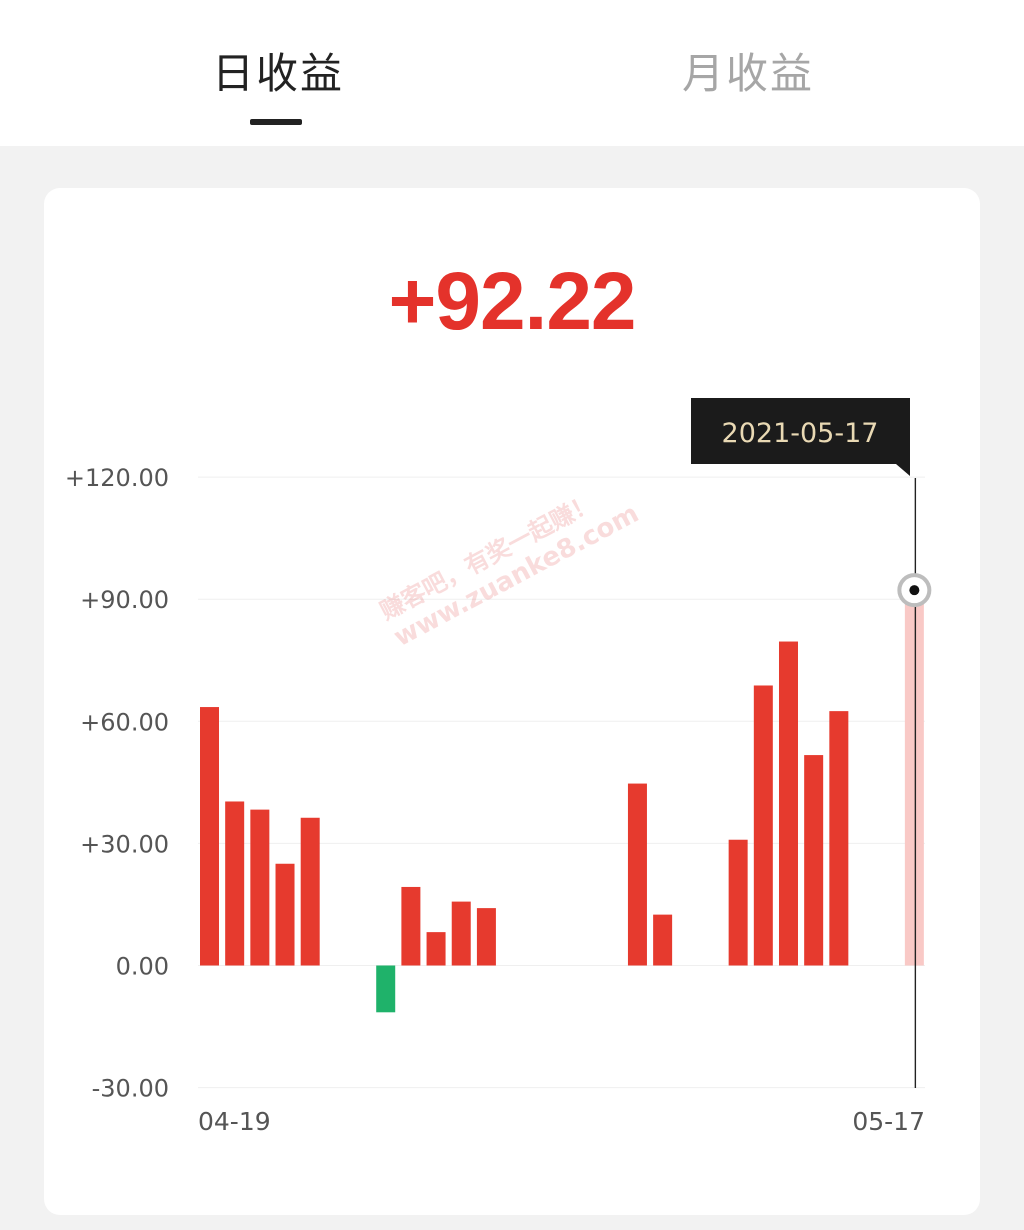  I want to click on y-tick-label: +120.00, so click(117, 478).